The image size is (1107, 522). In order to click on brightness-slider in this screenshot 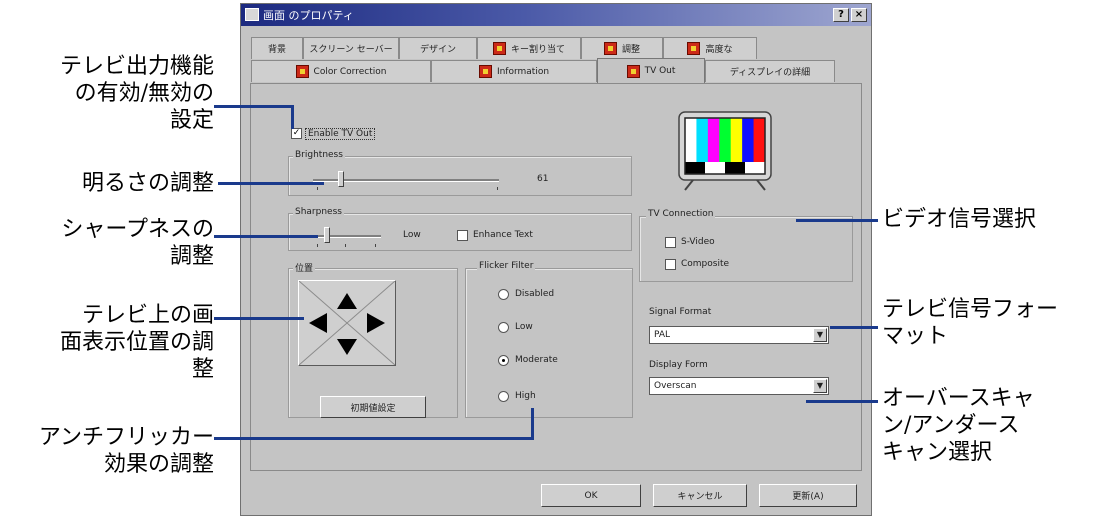, I will do `click(340, 179)`.